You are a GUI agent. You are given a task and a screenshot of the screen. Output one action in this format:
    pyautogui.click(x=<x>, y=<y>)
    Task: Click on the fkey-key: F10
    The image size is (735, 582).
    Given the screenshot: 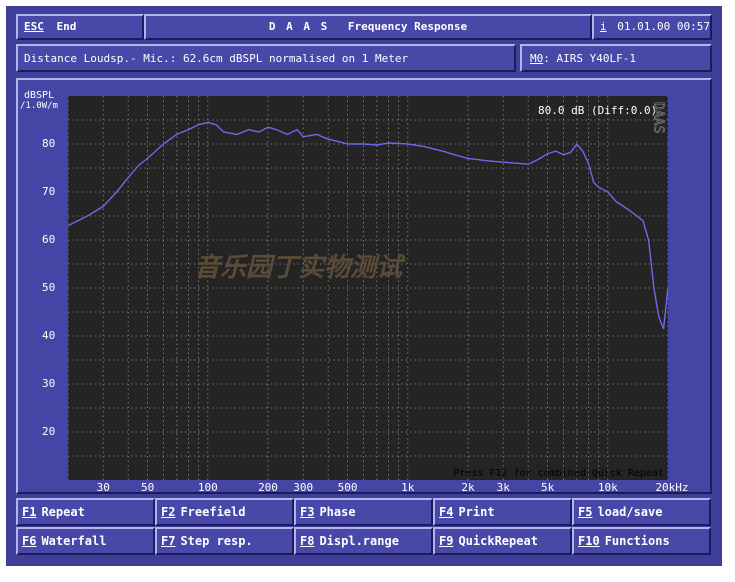 What is the action you would take?
    pyautogui.click(x=589, y=541)
    